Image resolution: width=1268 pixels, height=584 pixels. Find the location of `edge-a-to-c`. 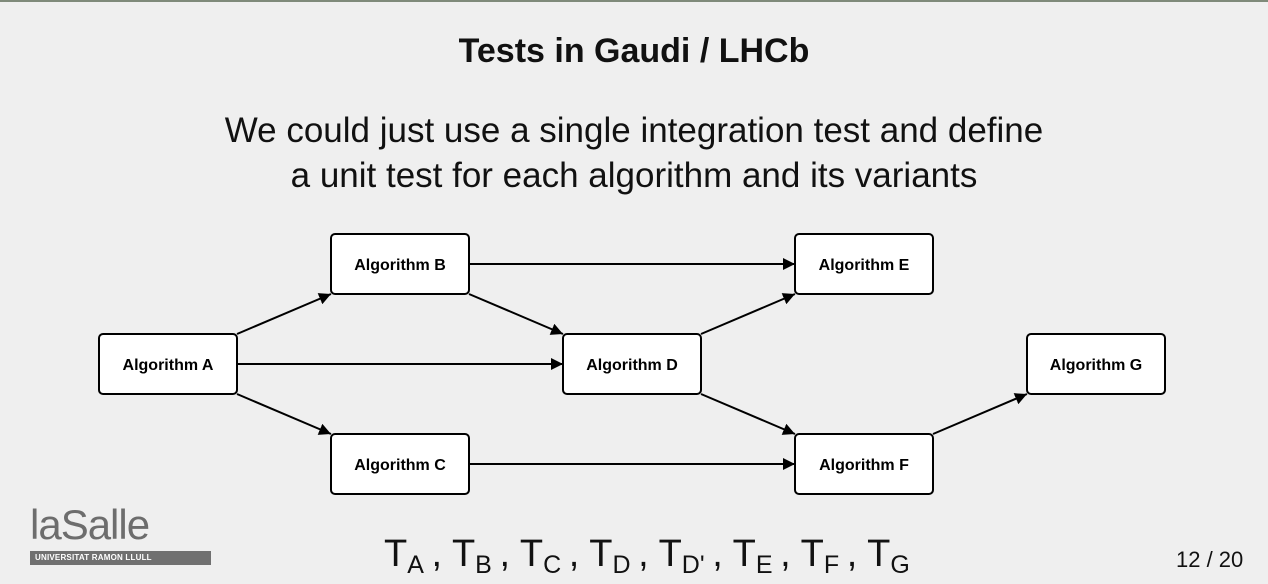

edge-a-to-c is located at coordinates (284, 414).